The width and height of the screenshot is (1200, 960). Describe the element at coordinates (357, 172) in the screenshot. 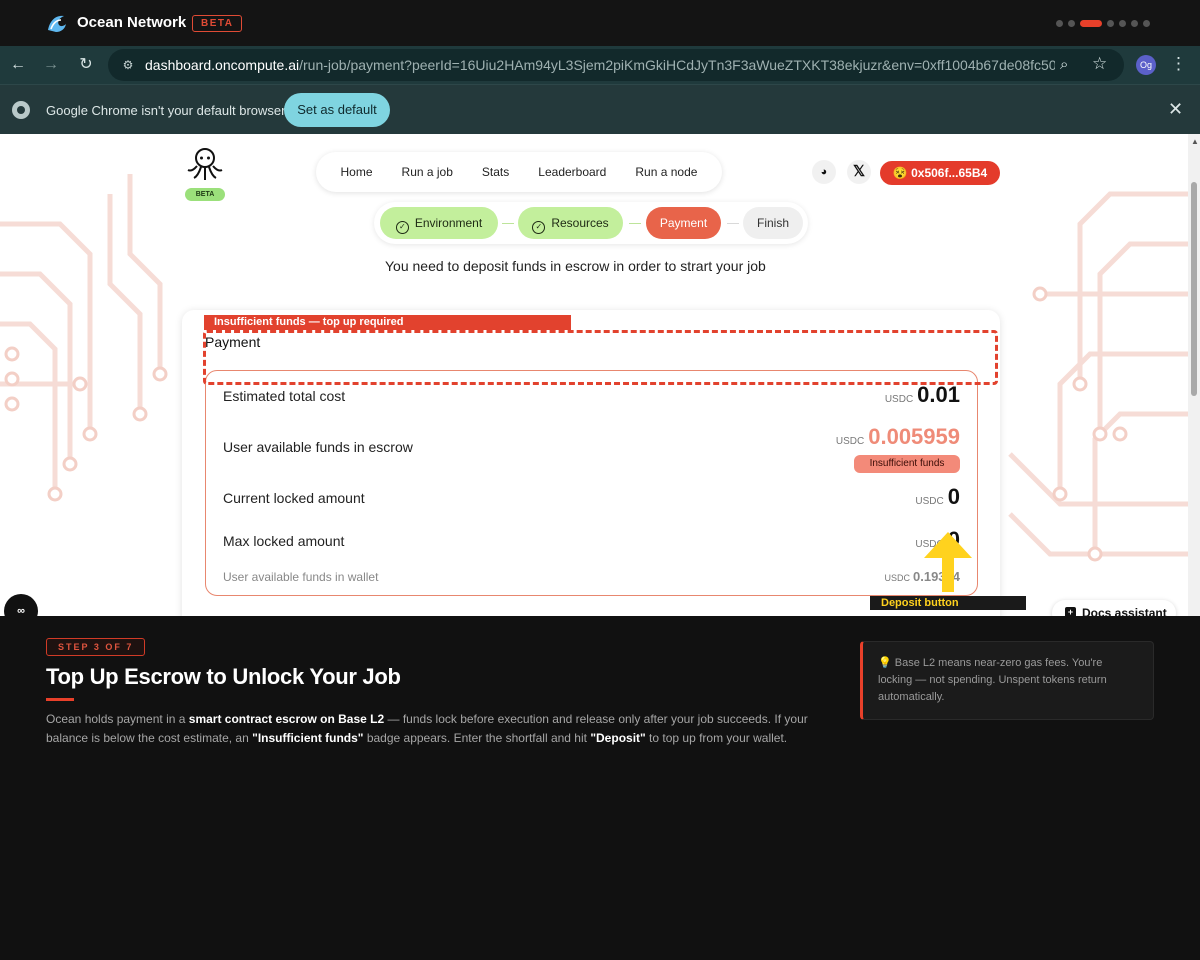

I see `nav-home: Home` at that location.